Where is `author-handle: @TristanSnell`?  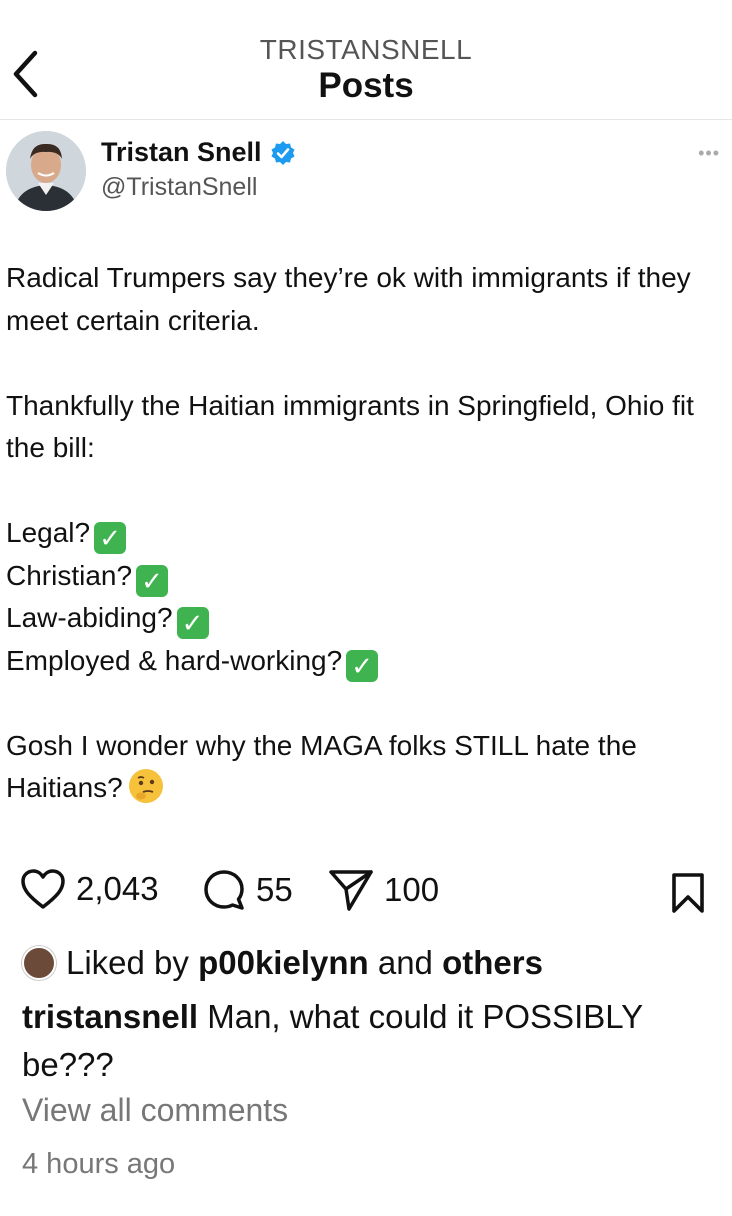 author-handle: @TristanSnell is located at coordinates (179, 187).